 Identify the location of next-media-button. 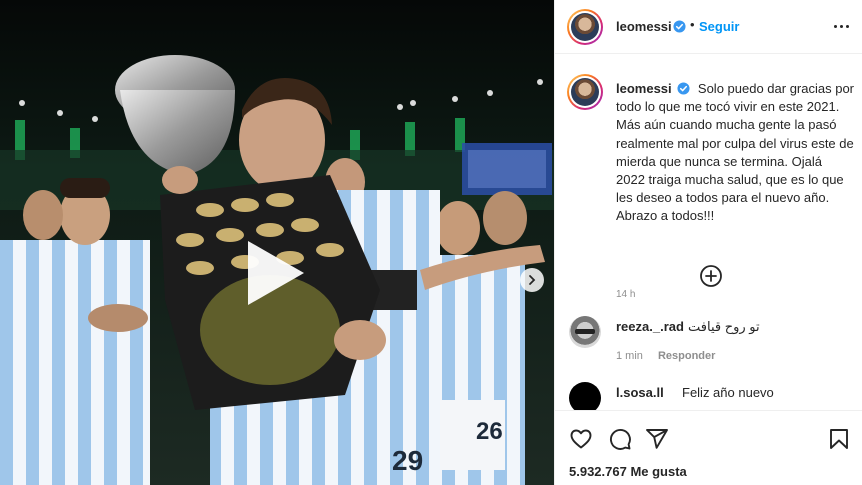
(532, 280).